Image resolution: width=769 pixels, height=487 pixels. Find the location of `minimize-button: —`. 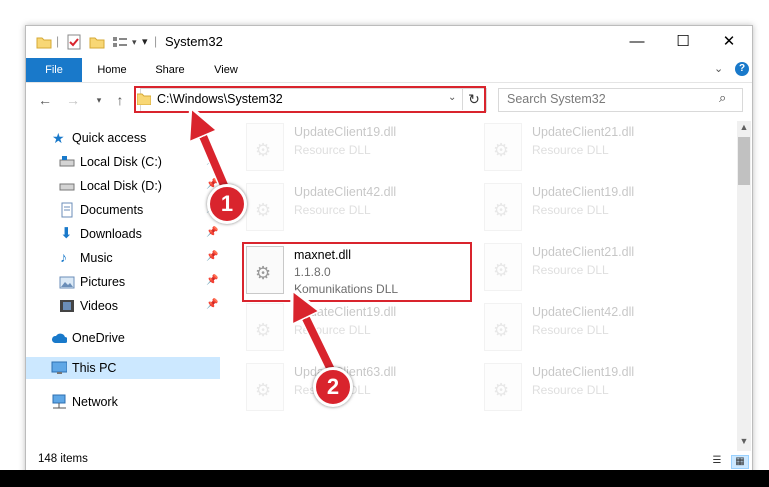

minimize-button: — is located at coordinates (637, 42).